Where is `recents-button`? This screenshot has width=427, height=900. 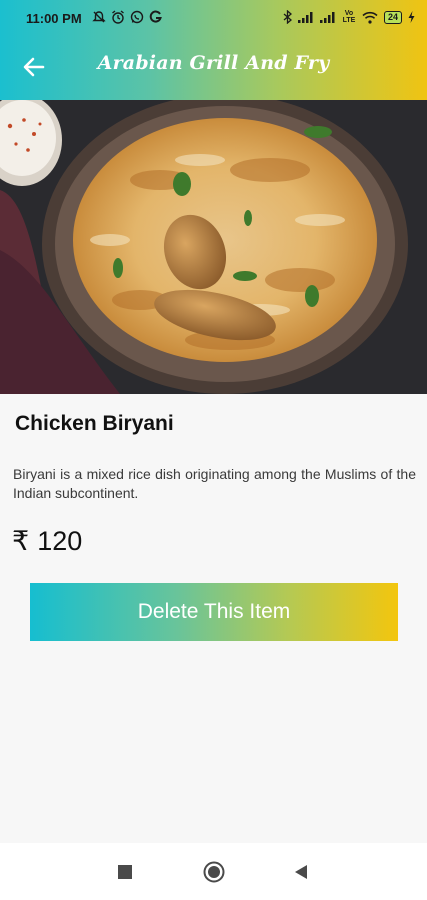 recents-button is located at coordinates (125, 872).